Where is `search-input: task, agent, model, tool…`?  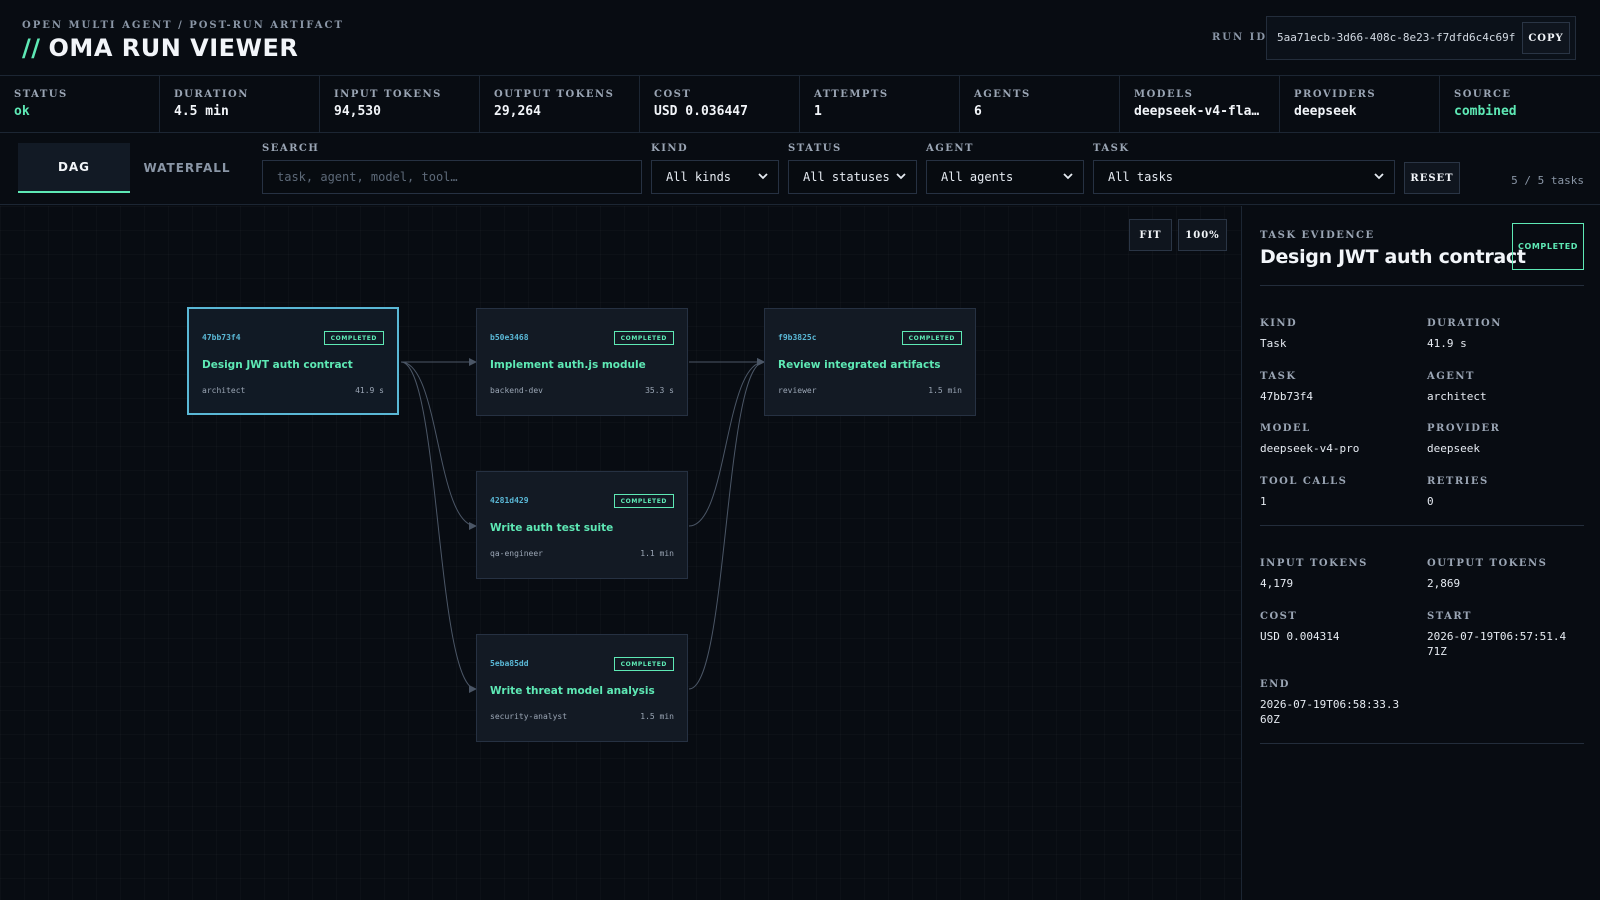
search-input: task, agent, model, tool… is located at coordinates (452, 177).